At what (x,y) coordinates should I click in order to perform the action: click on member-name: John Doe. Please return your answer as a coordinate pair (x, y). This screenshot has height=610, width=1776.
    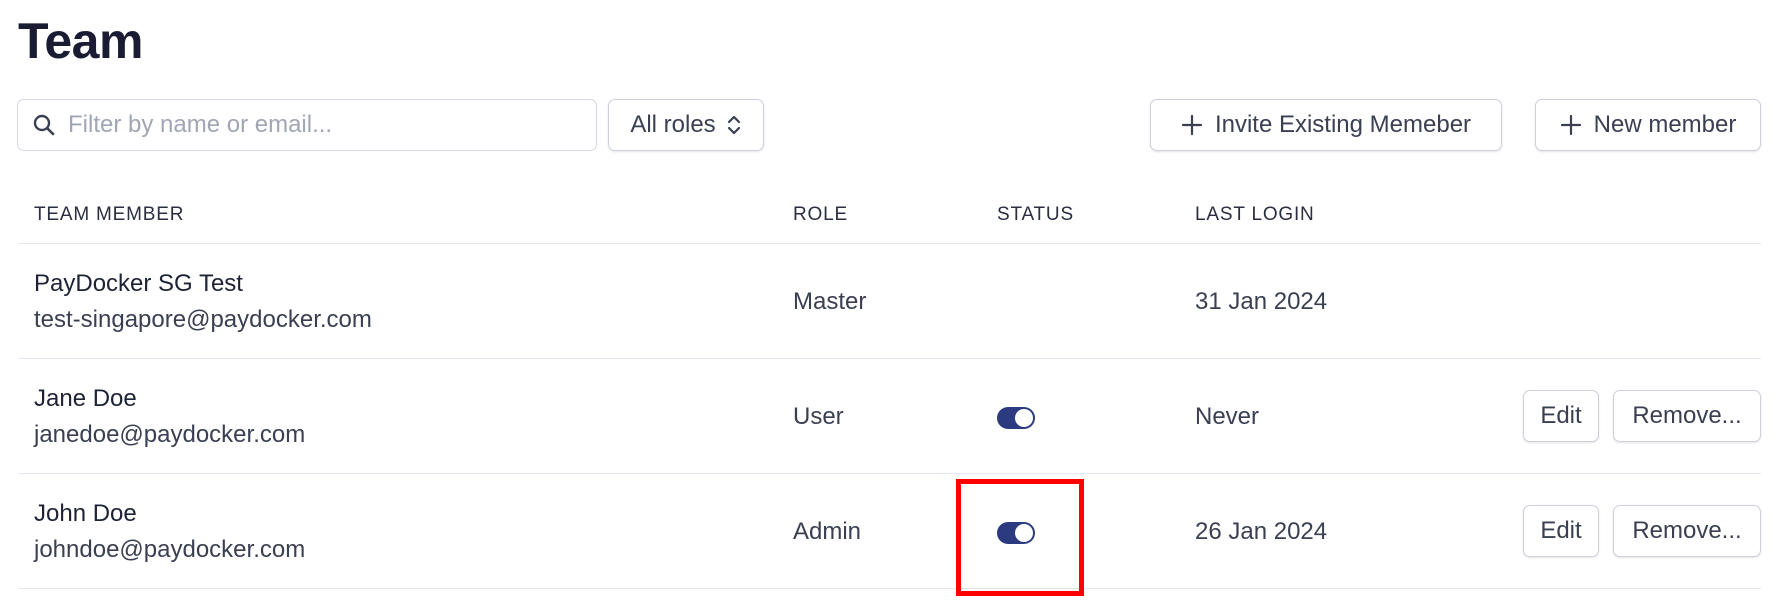
    Looking at the image, I should click on (85, 513).